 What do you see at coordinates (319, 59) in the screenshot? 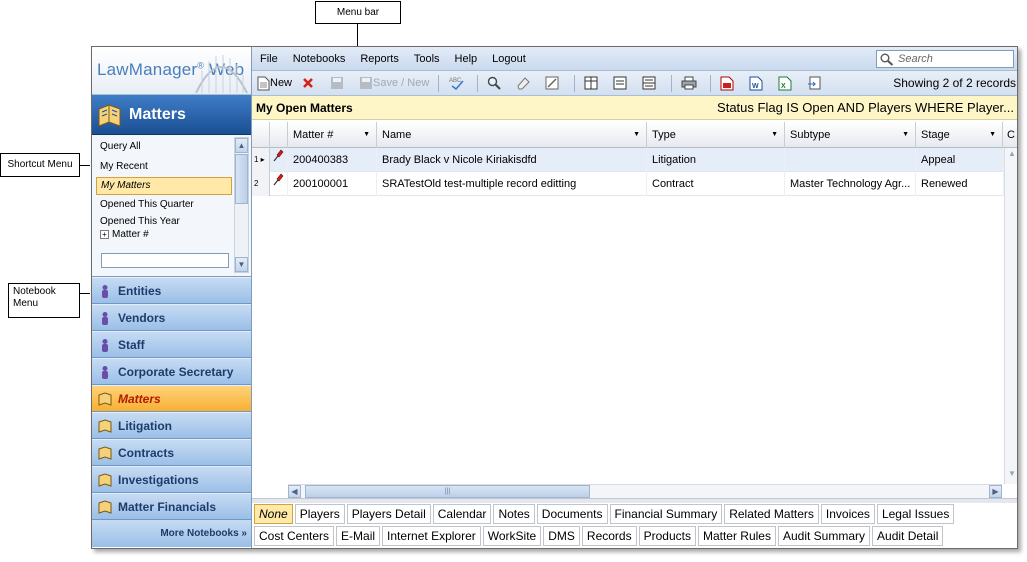
I see `menu-notebooks: Notebooks` at bounding box center [319, 59].